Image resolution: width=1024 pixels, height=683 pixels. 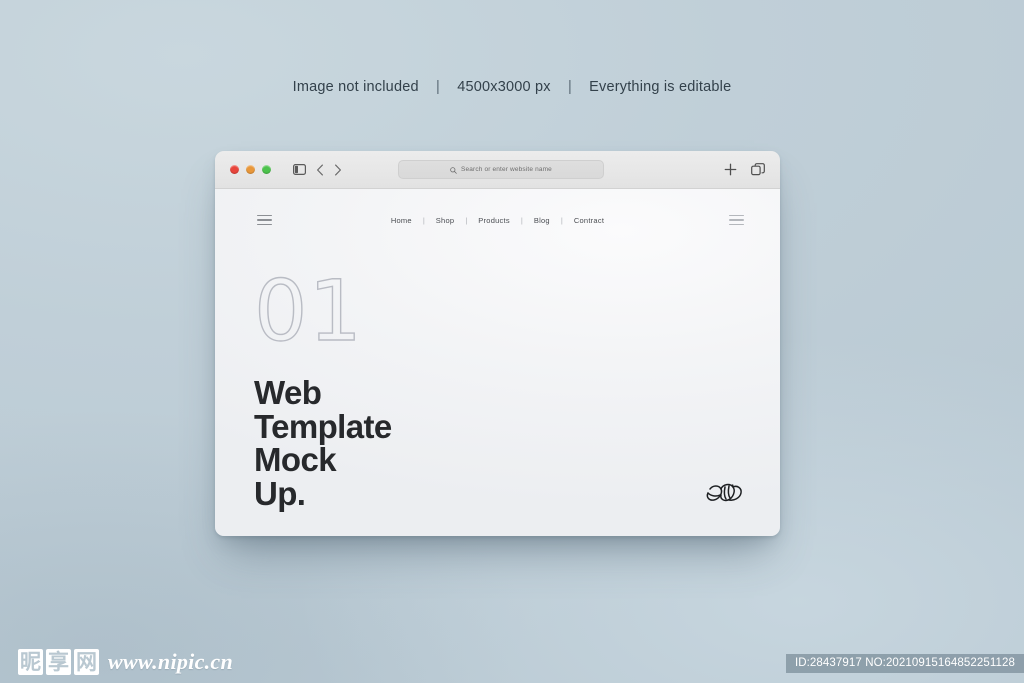 What do you see at coordinates (542, 220) in the screenshot?
I see `nav-item-blog: Blog` at bounding box center [542, 220].